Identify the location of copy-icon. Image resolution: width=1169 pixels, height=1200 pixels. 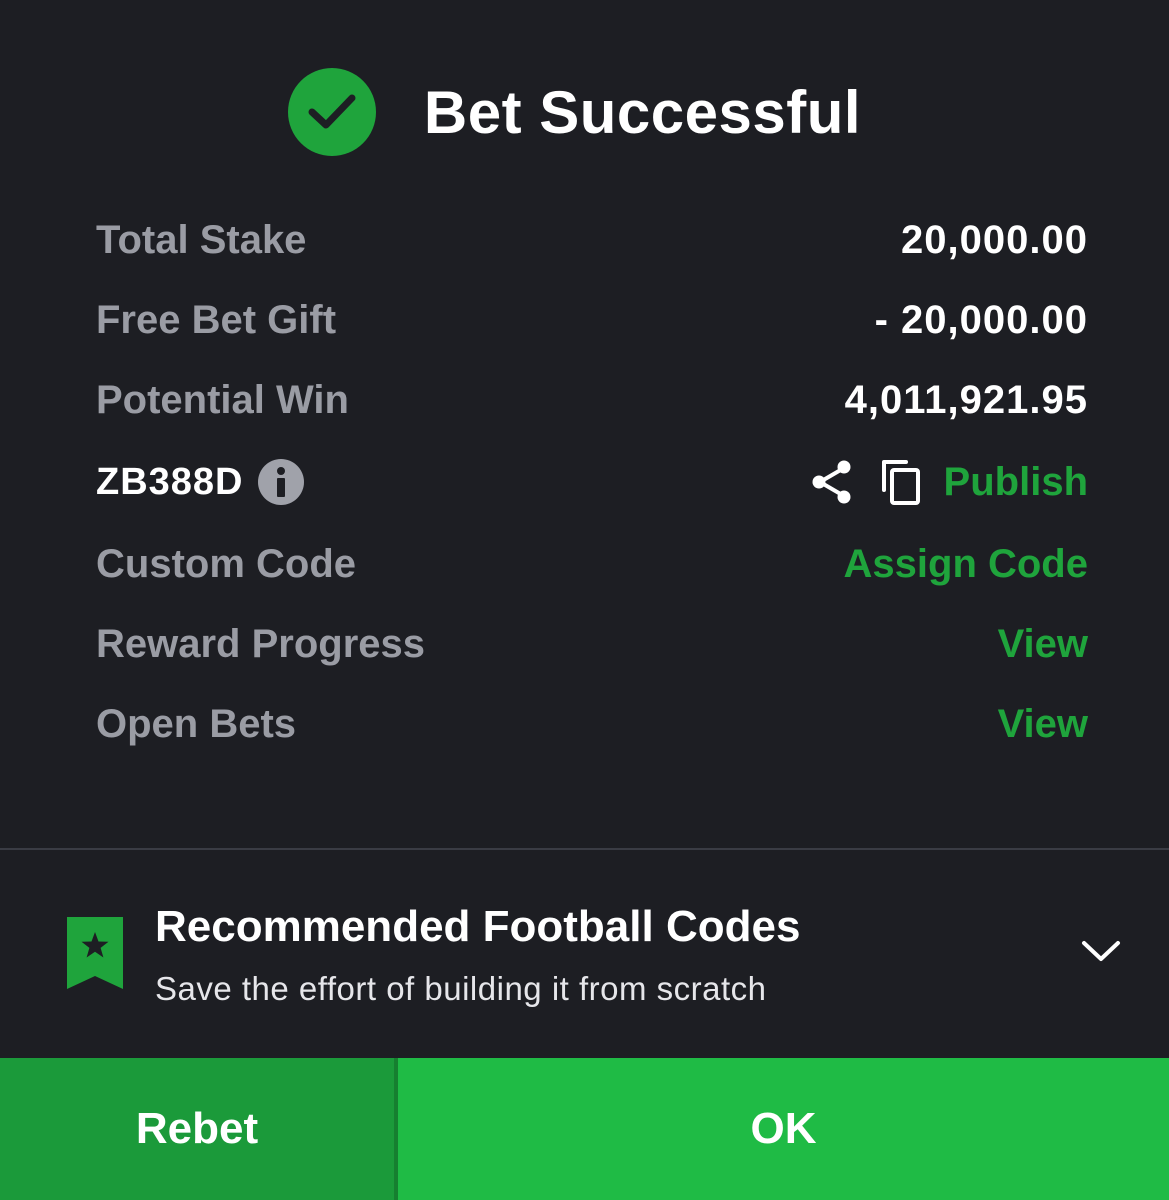
(901, 482).